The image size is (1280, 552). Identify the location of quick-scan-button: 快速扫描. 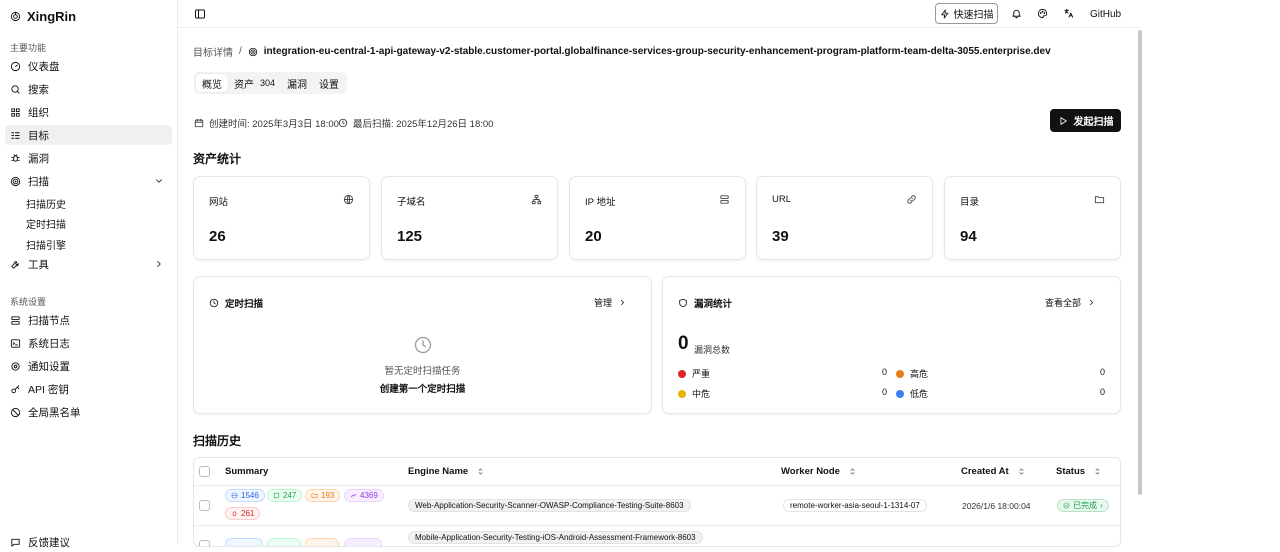
(966, 13).